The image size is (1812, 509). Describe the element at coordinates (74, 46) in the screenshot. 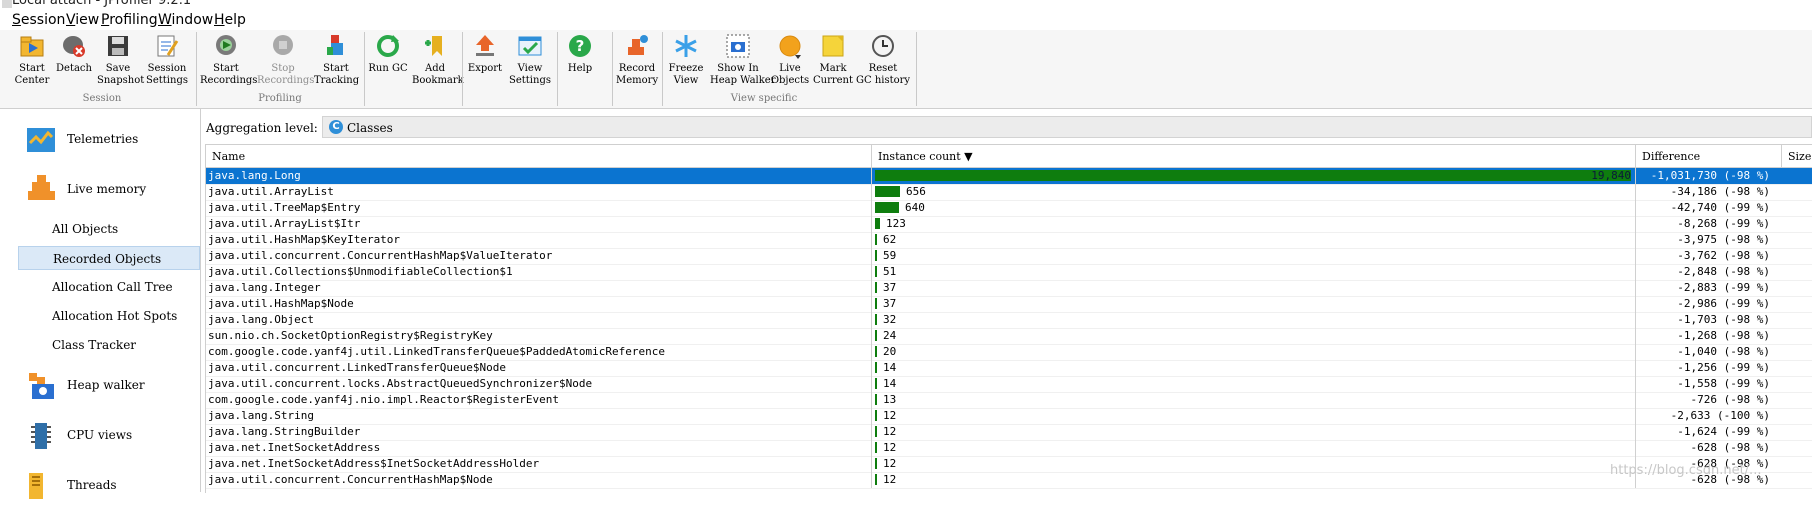

I see `detach-icon` at that location.